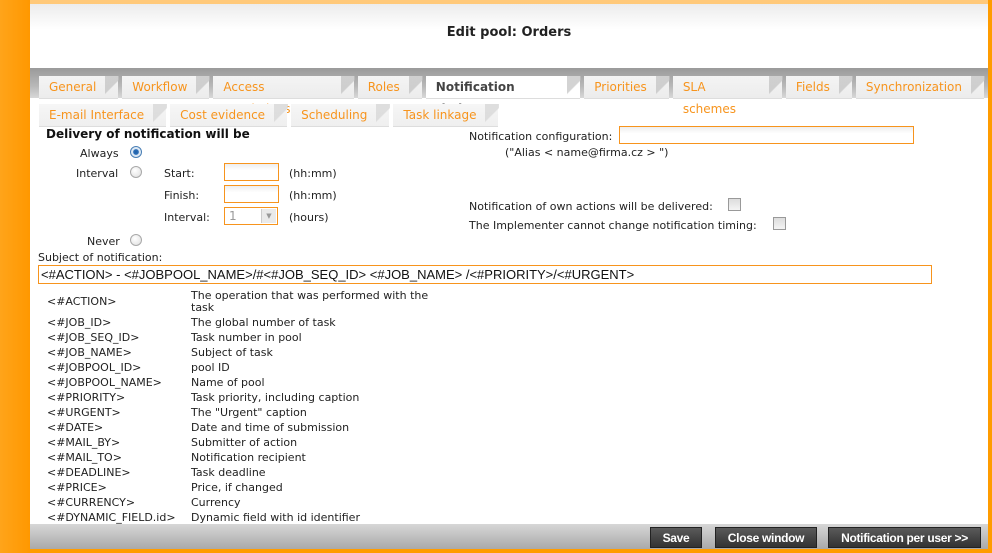 This screenshot has width=992, height=553. Describe the element at coordinates (268, 216) in the screenshot. I see `chevron-down-icon: ▼` at that location.